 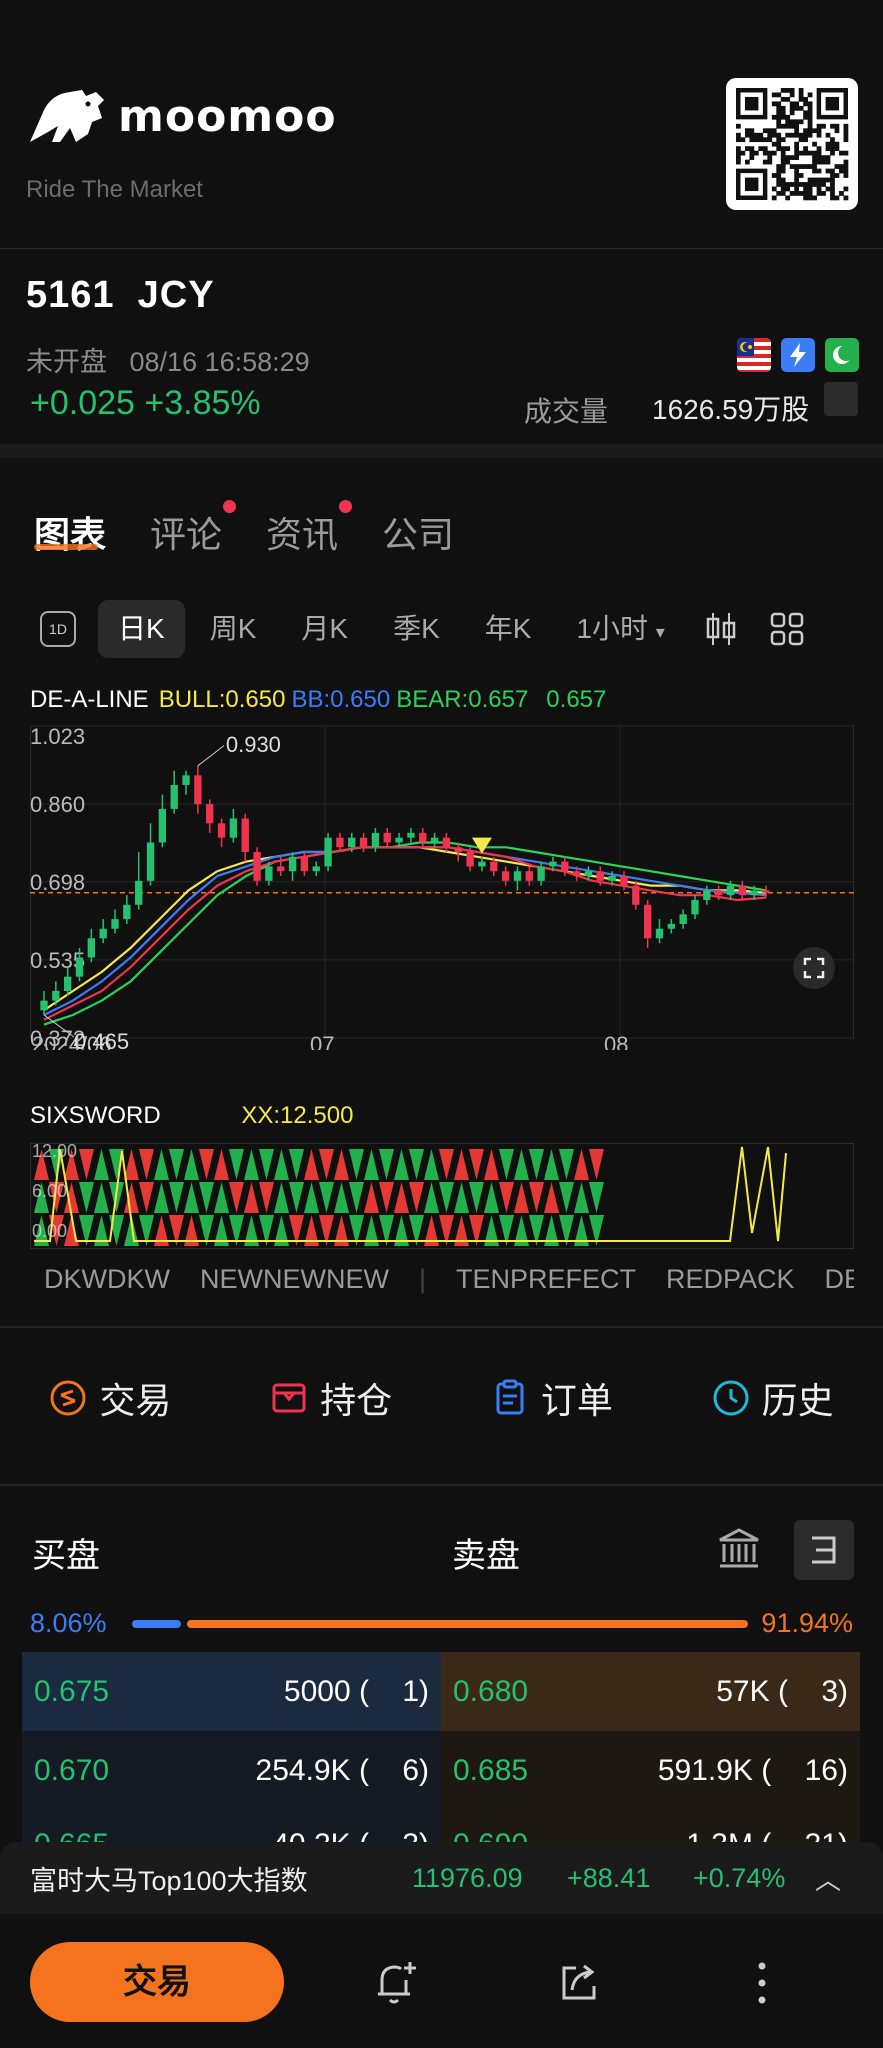 I want to click on divider, so click(x=441, y=248).